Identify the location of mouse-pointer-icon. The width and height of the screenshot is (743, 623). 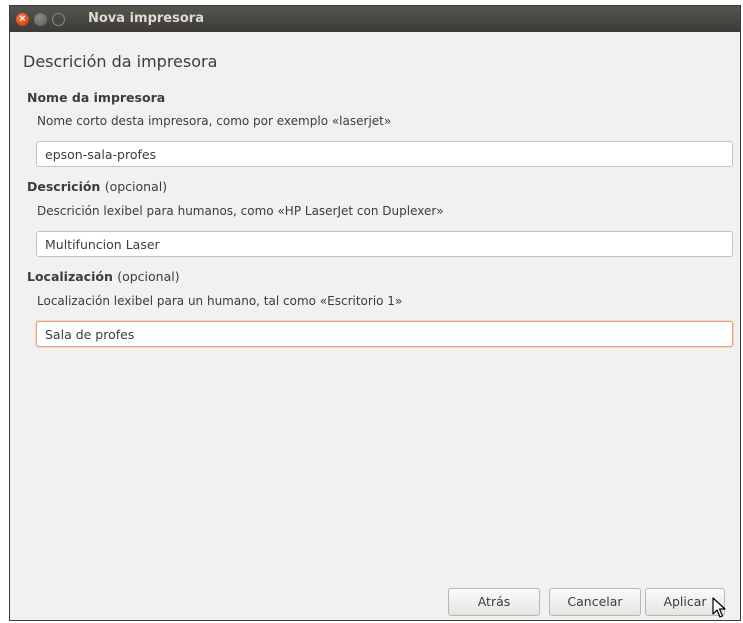
(719, 607).